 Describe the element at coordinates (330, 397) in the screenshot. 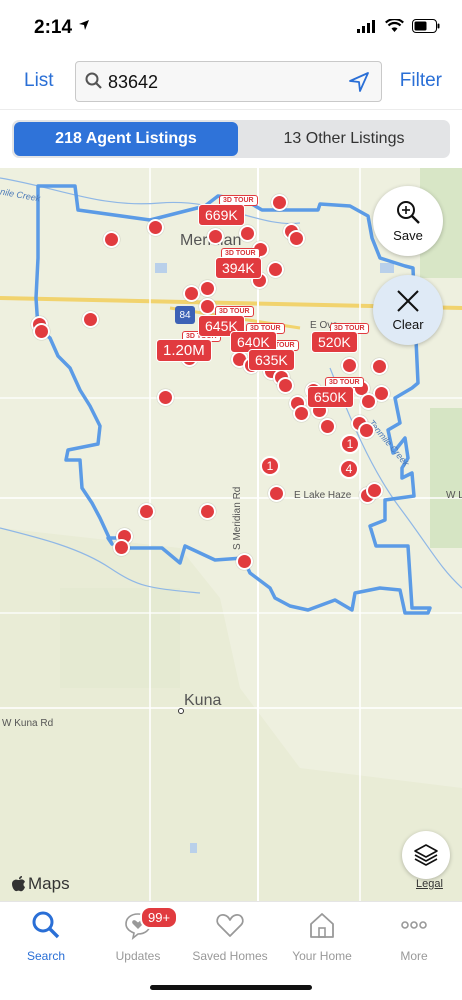

I see `price-label: 650K` at that location.